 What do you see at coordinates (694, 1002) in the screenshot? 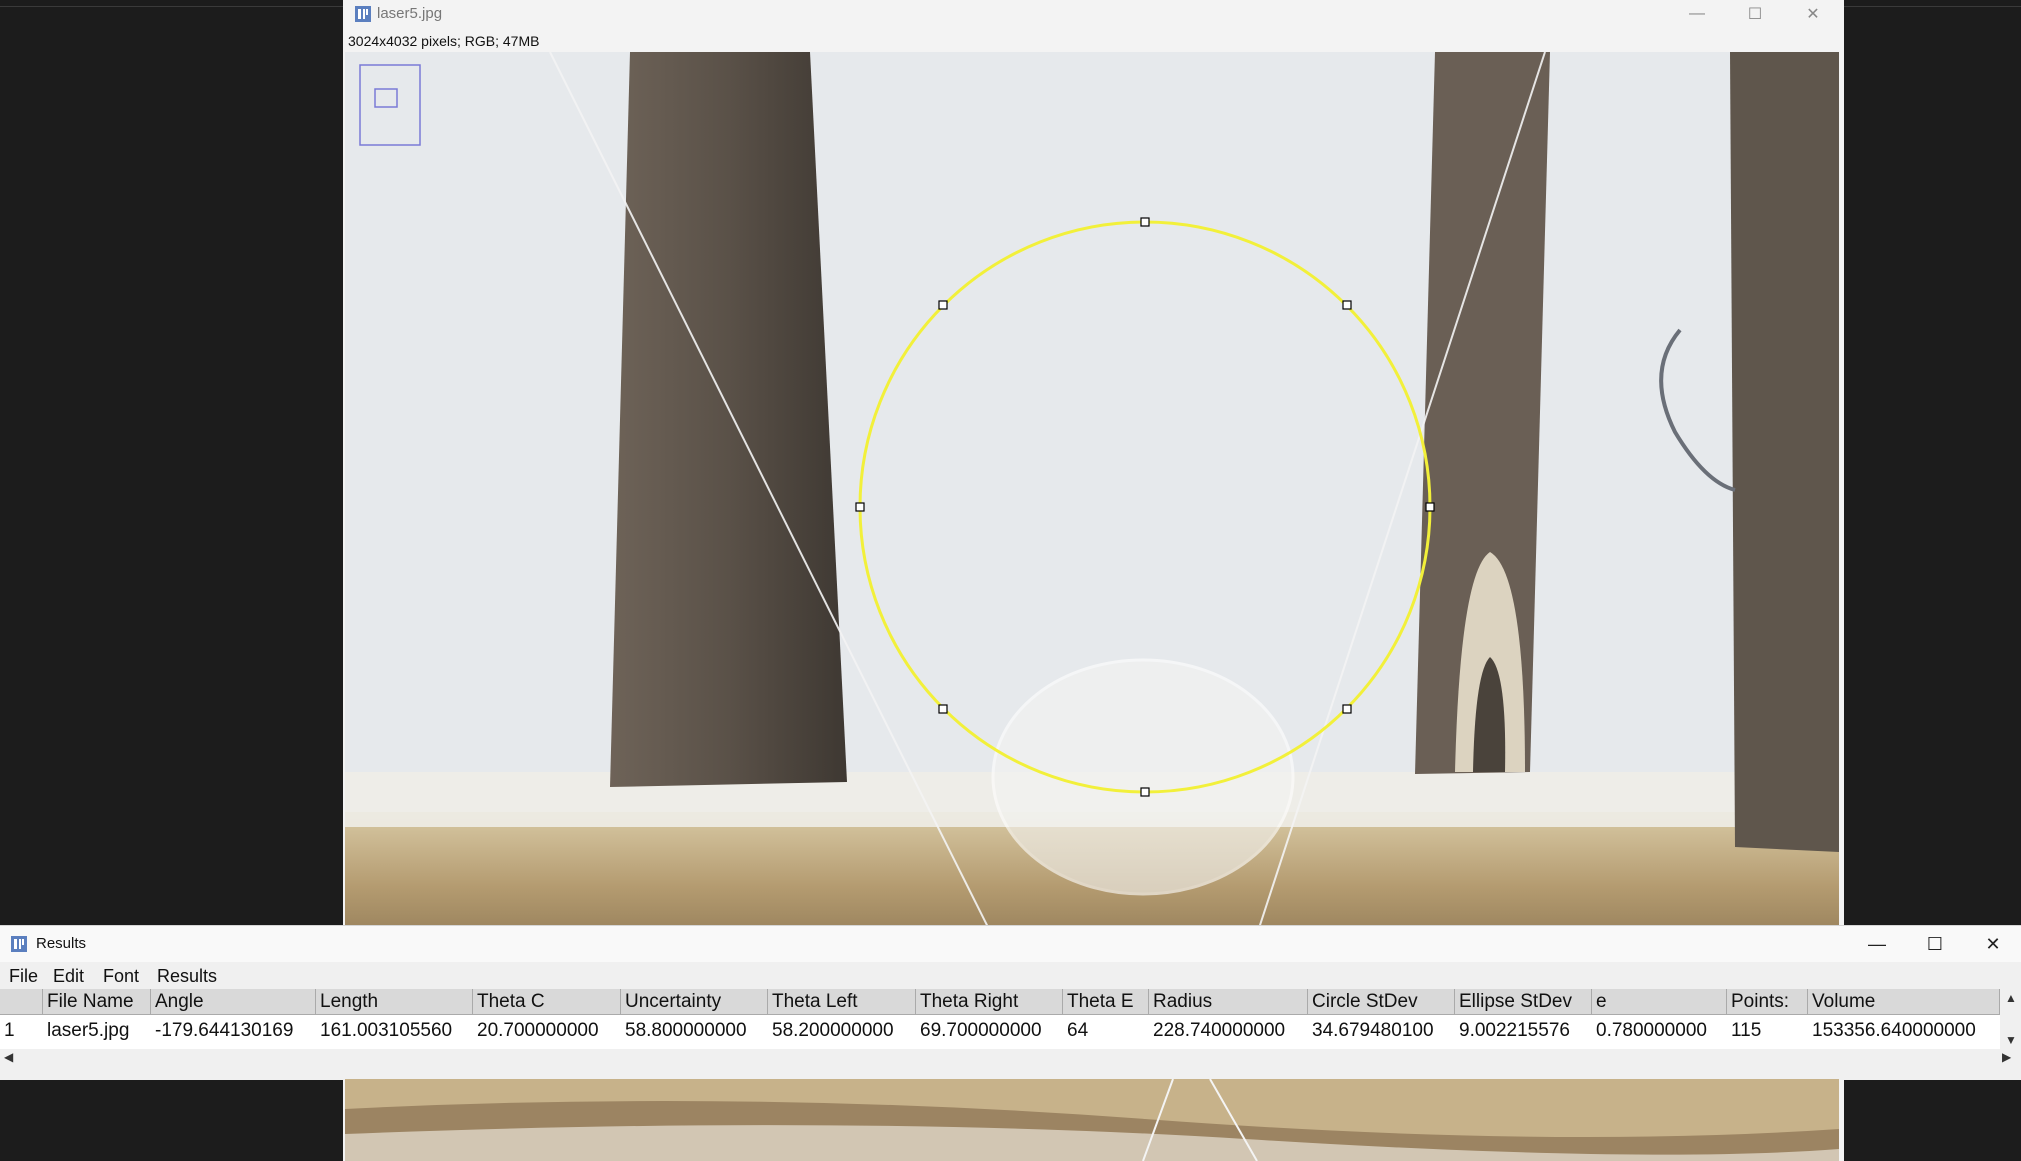
I see `column-header: Uncertainty` at bounding box center [694, 1002].